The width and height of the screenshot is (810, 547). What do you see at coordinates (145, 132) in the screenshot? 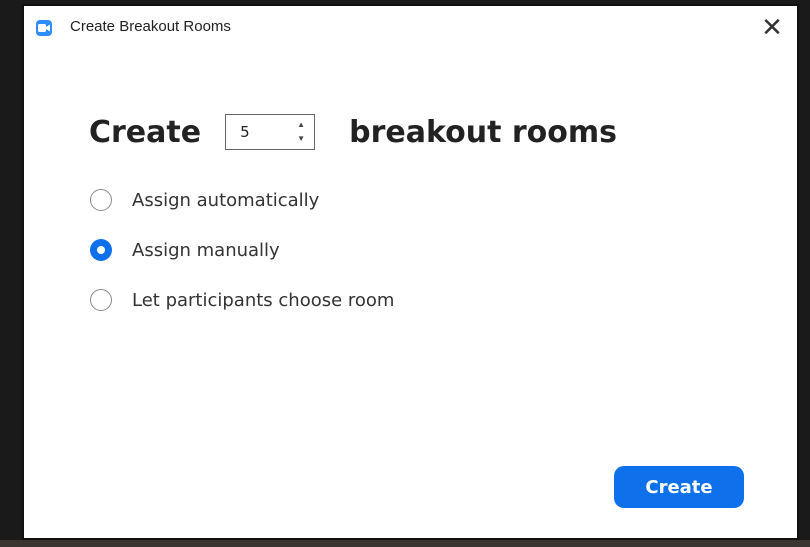
I see `heading-prefix: Create` at bounding box center [145, 132].